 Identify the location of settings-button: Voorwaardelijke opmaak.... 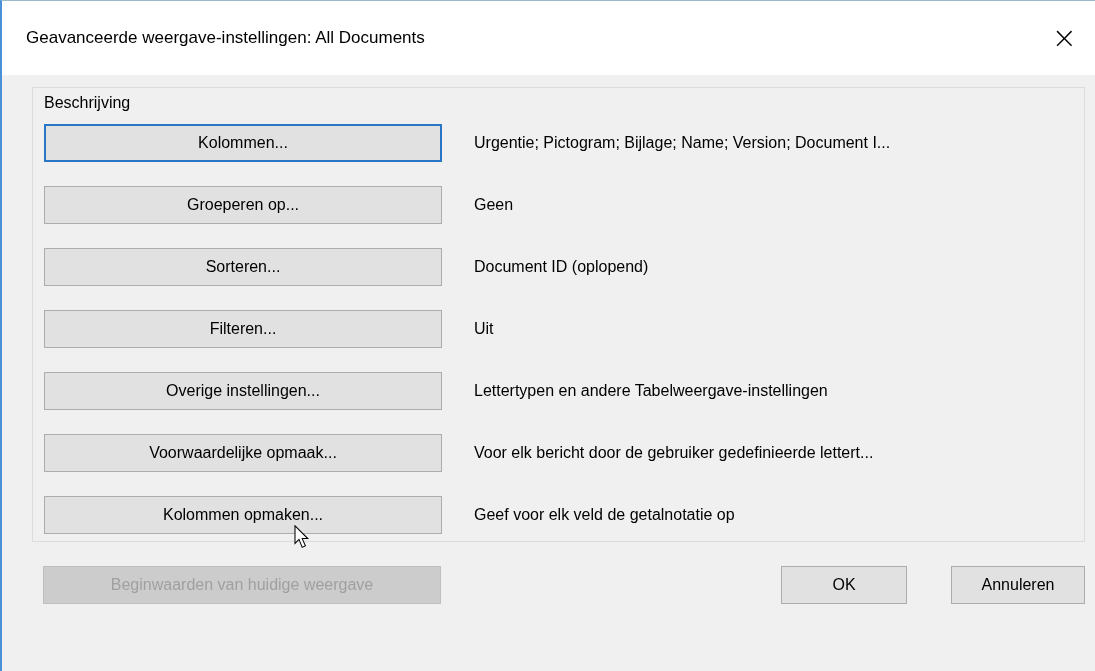
(243, 453).